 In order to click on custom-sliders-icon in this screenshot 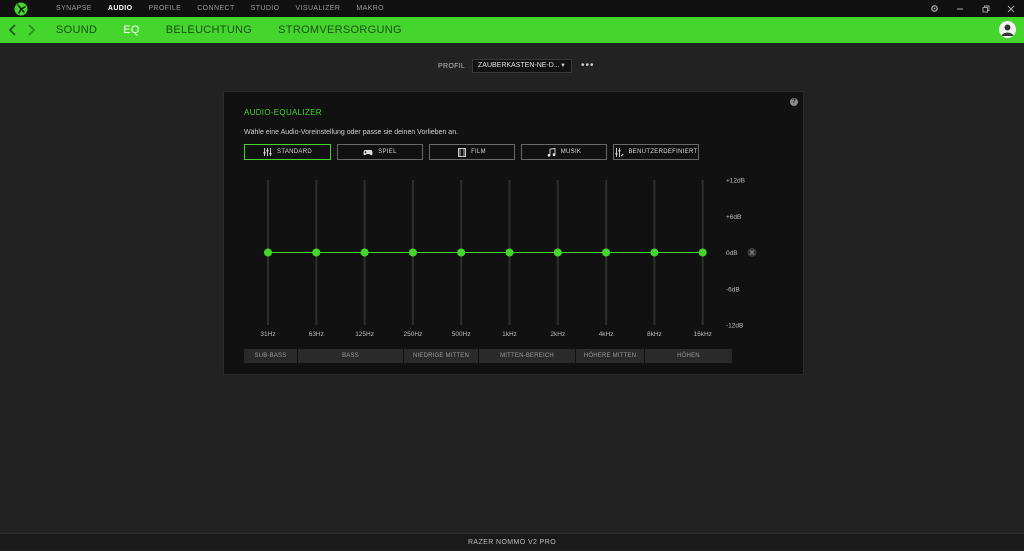, I will do `click(619, 152)`.